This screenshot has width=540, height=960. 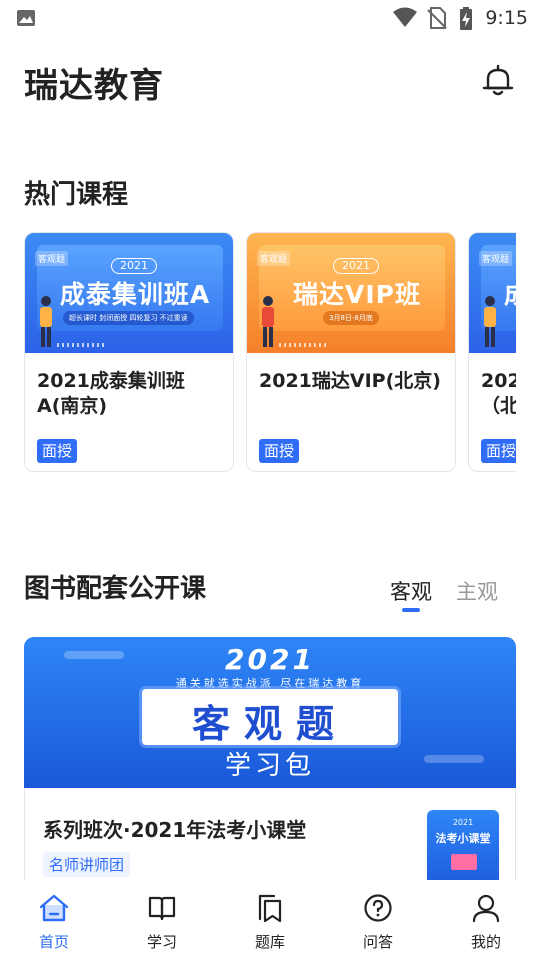 I want to click on no-sim-icon, so click(x=437, y=18).